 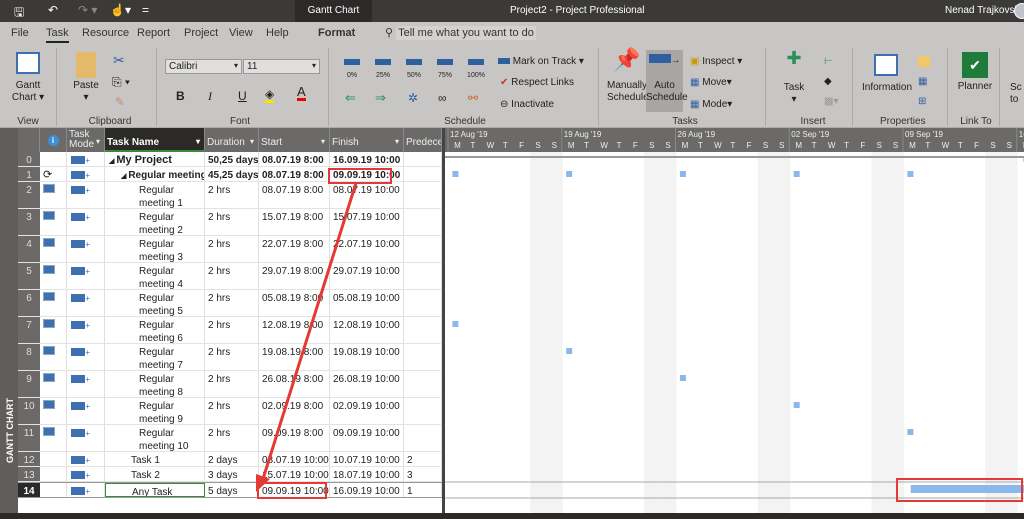 What do you see at coordinates (309, 332) in the screenshot?
I see `annotation-arrow` at bounding box center [309, 332].